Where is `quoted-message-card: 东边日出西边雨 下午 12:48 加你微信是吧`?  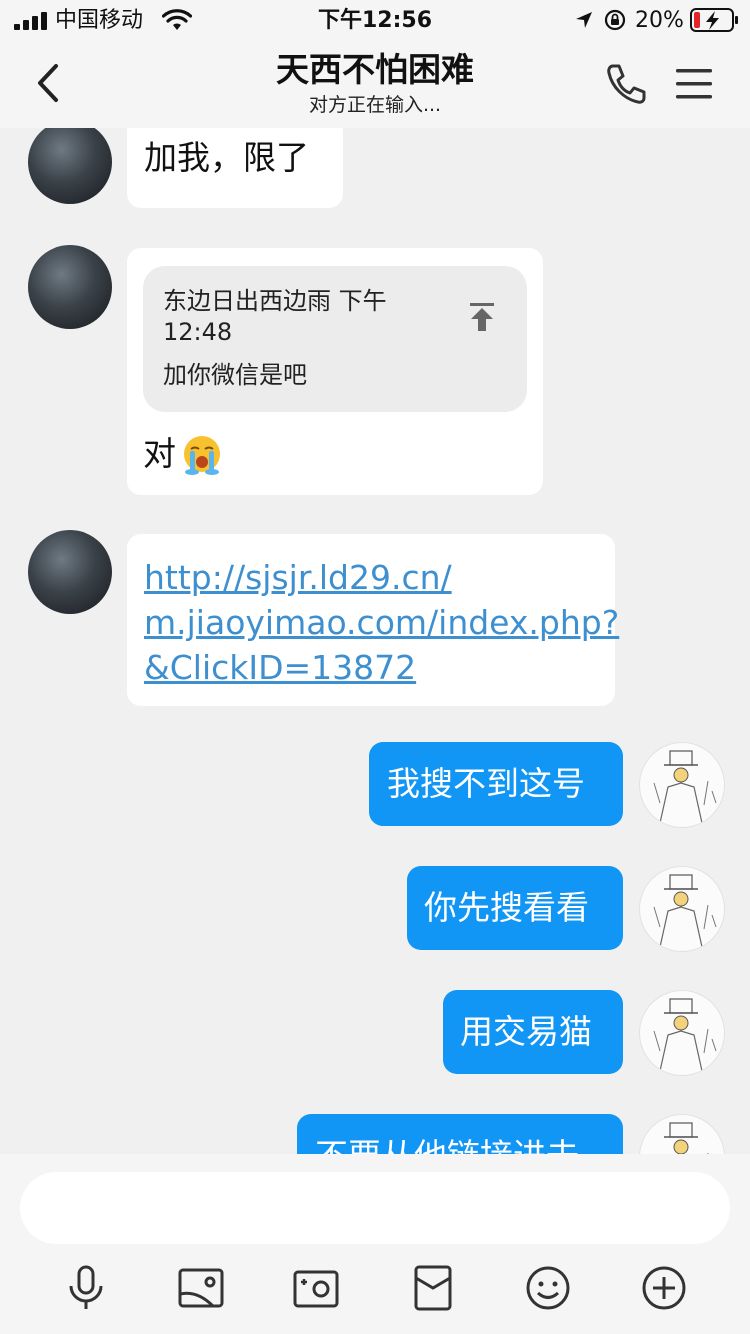
quoted-message-card: 东边日出西边雨 下午 12:48 加你微信是吧 is located at coordinates (335, 339).